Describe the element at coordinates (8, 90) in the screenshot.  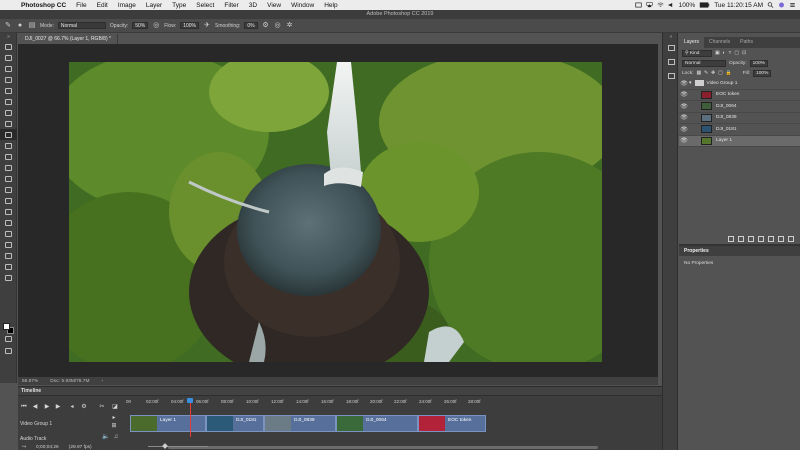
I see `crop-tool-icon` at that location.